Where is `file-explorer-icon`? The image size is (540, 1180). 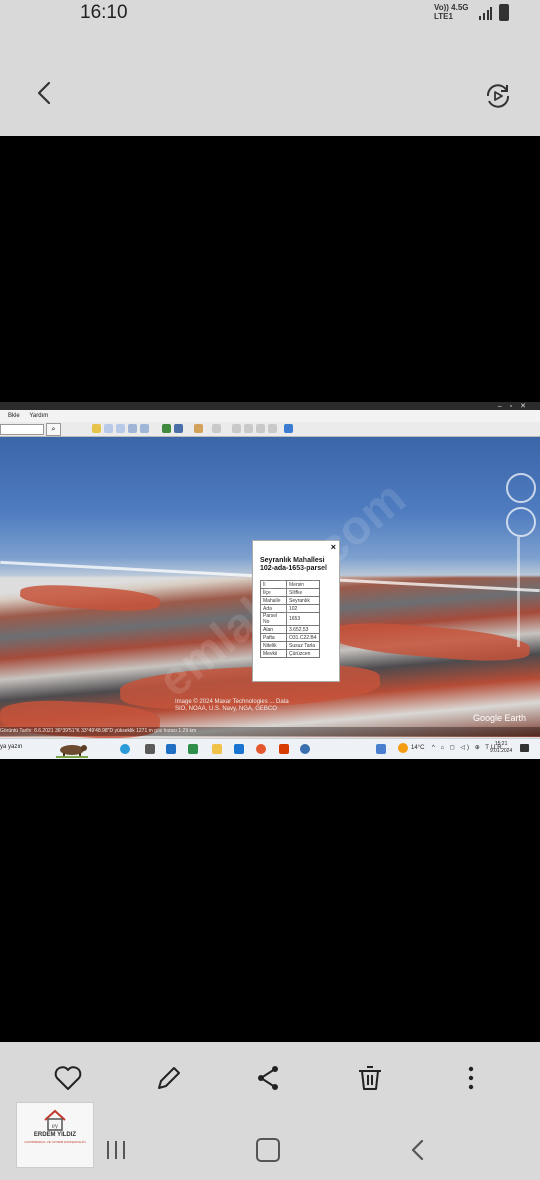 file-explorer-icon is located at coordinates (217, 749).